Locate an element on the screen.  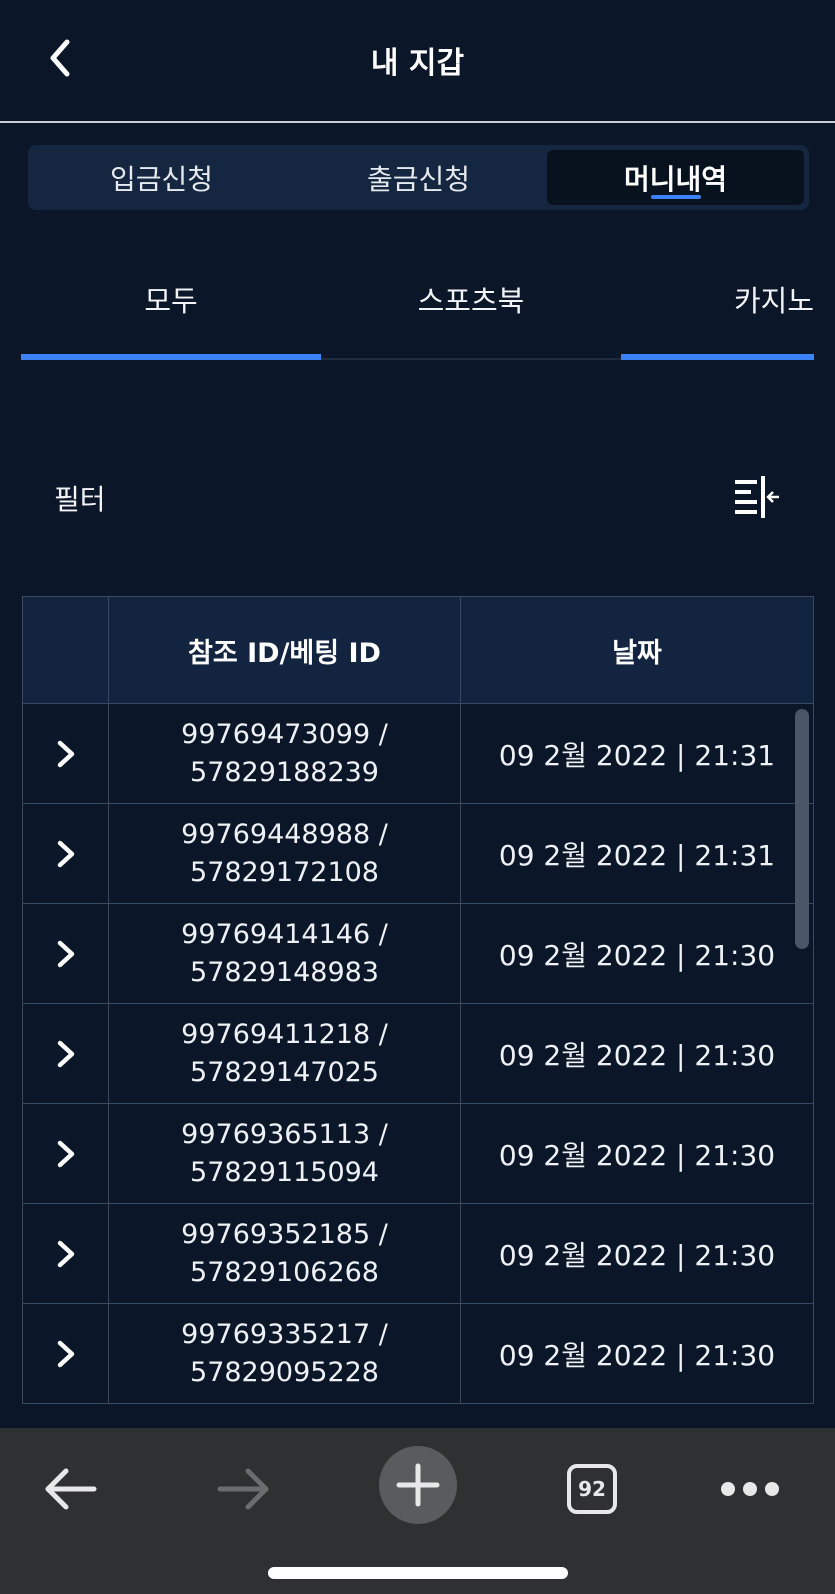
arrow-right-icon is located at coordinates (243, 1489).